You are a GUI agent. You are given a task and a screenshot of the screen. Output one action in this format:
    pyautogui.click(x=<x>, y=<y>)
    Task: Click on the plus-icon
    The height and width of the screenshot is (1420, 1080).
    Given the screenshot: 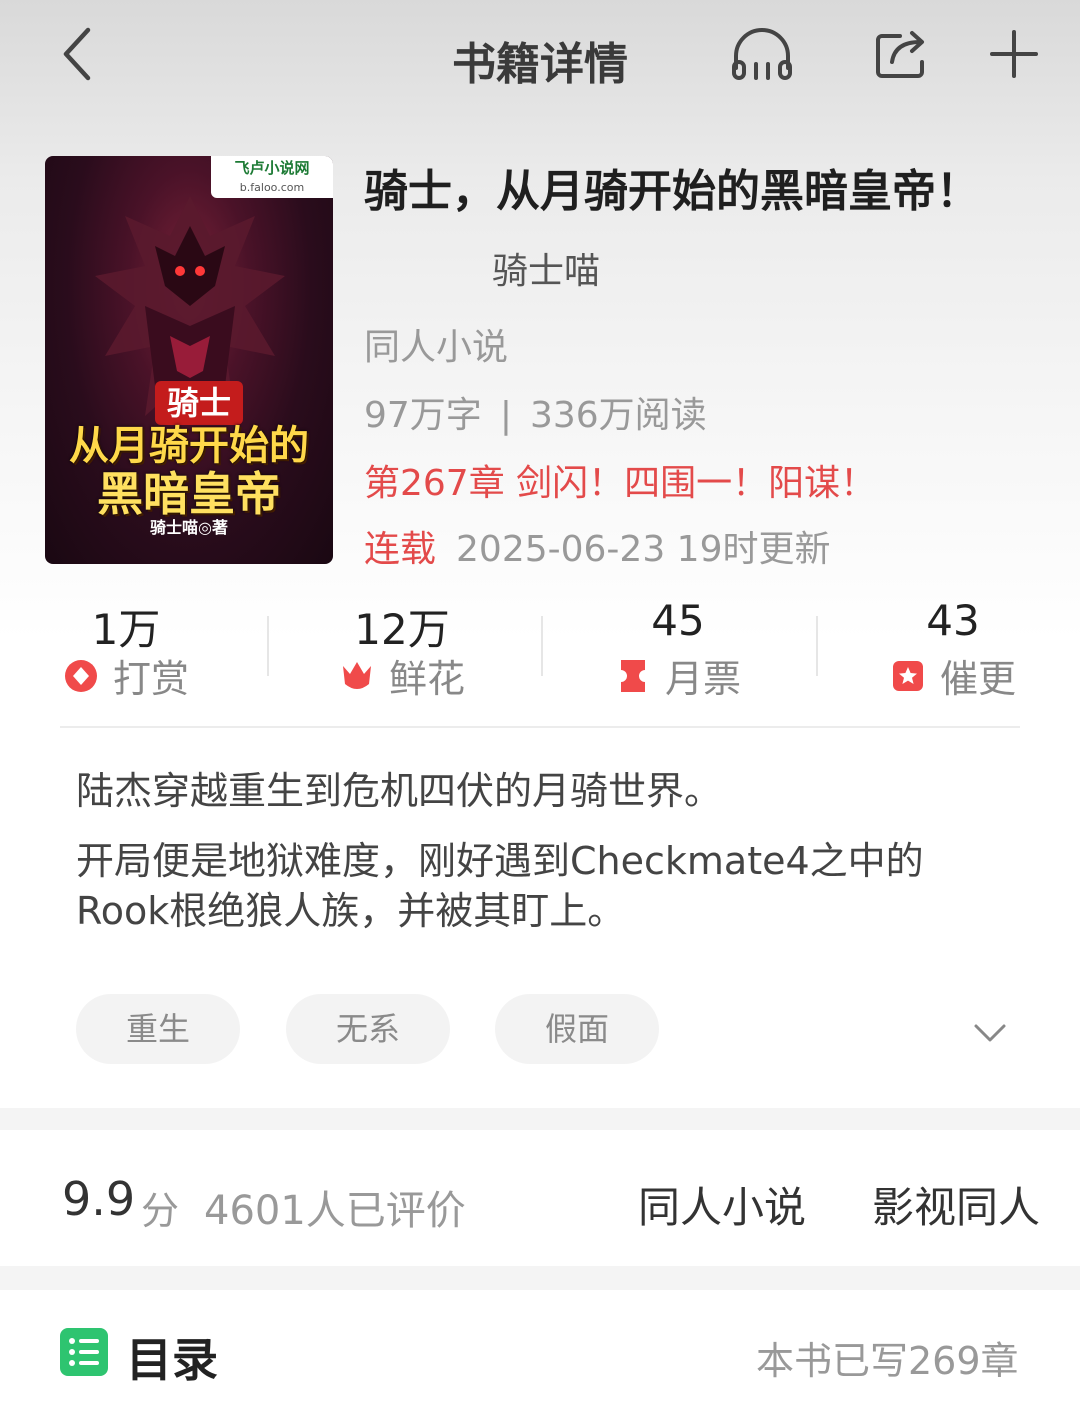 What is the action you would take?
    pyautogui.click(x=1014, y=54)
    